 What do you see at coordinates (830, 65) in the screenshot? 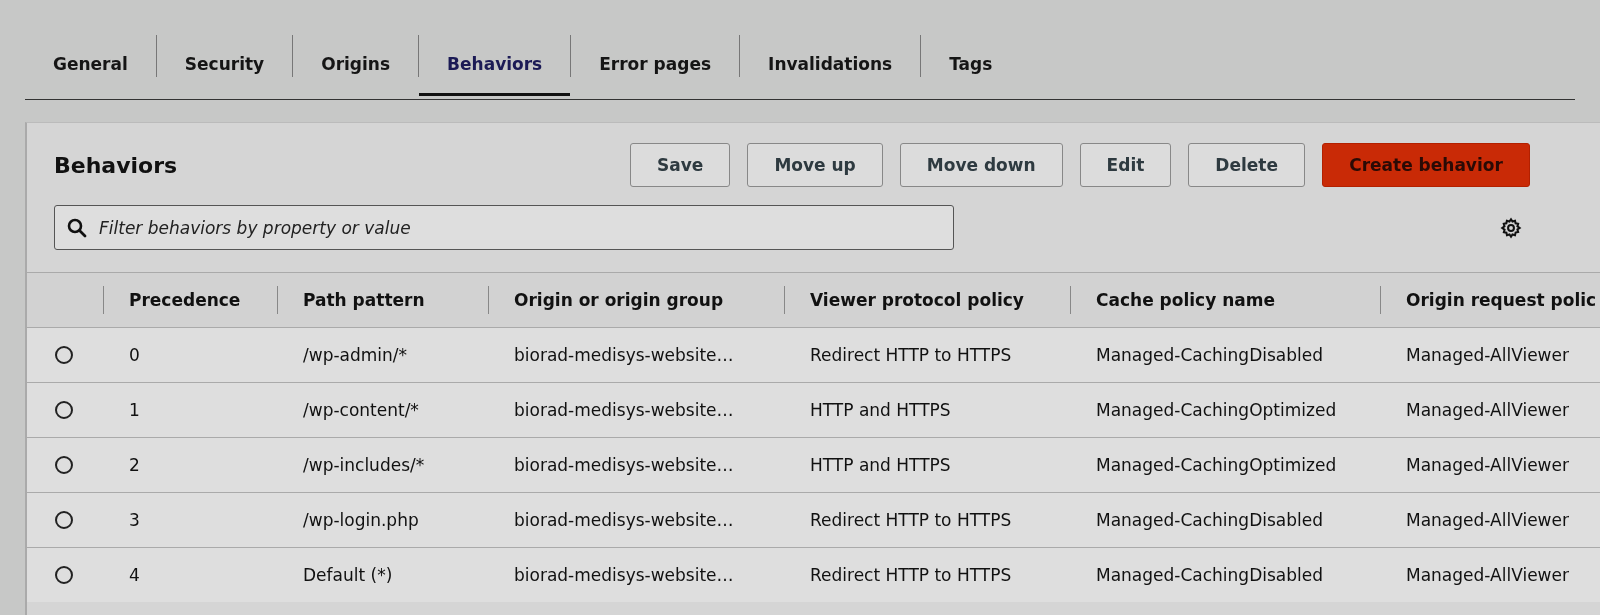
I see `tab: Invalidations` at bounding box center [830, 65].